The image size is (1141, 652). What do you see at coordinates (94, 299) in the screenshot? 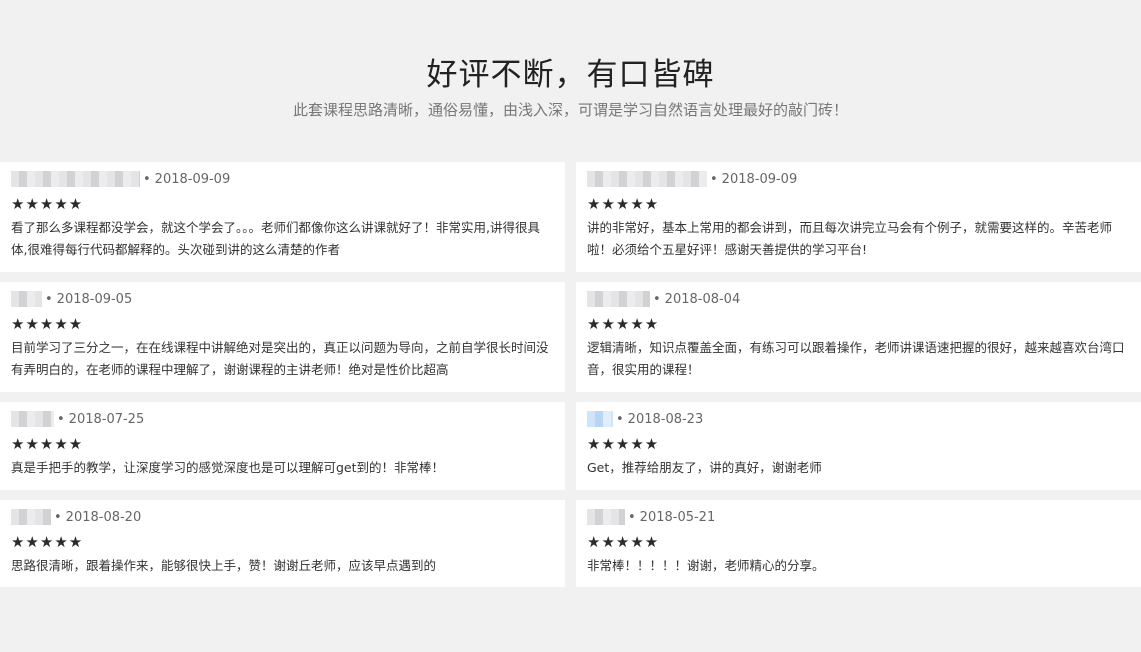
I see `review-date: 2018-09-05` at bounding box center [94, 299].